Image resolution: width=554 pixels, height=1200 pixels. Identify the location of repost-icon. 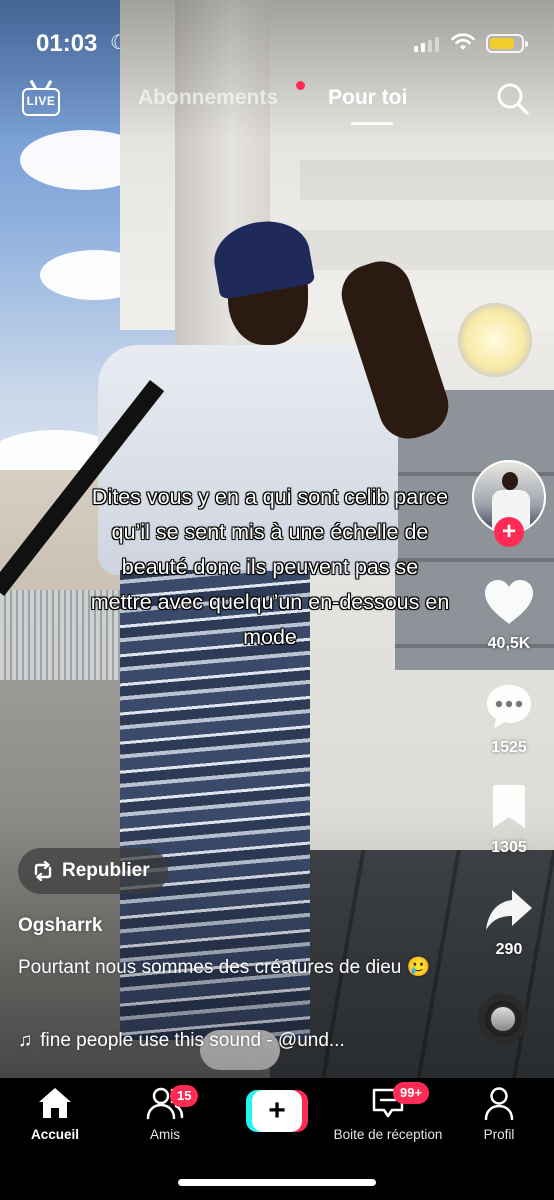
(43, 871).